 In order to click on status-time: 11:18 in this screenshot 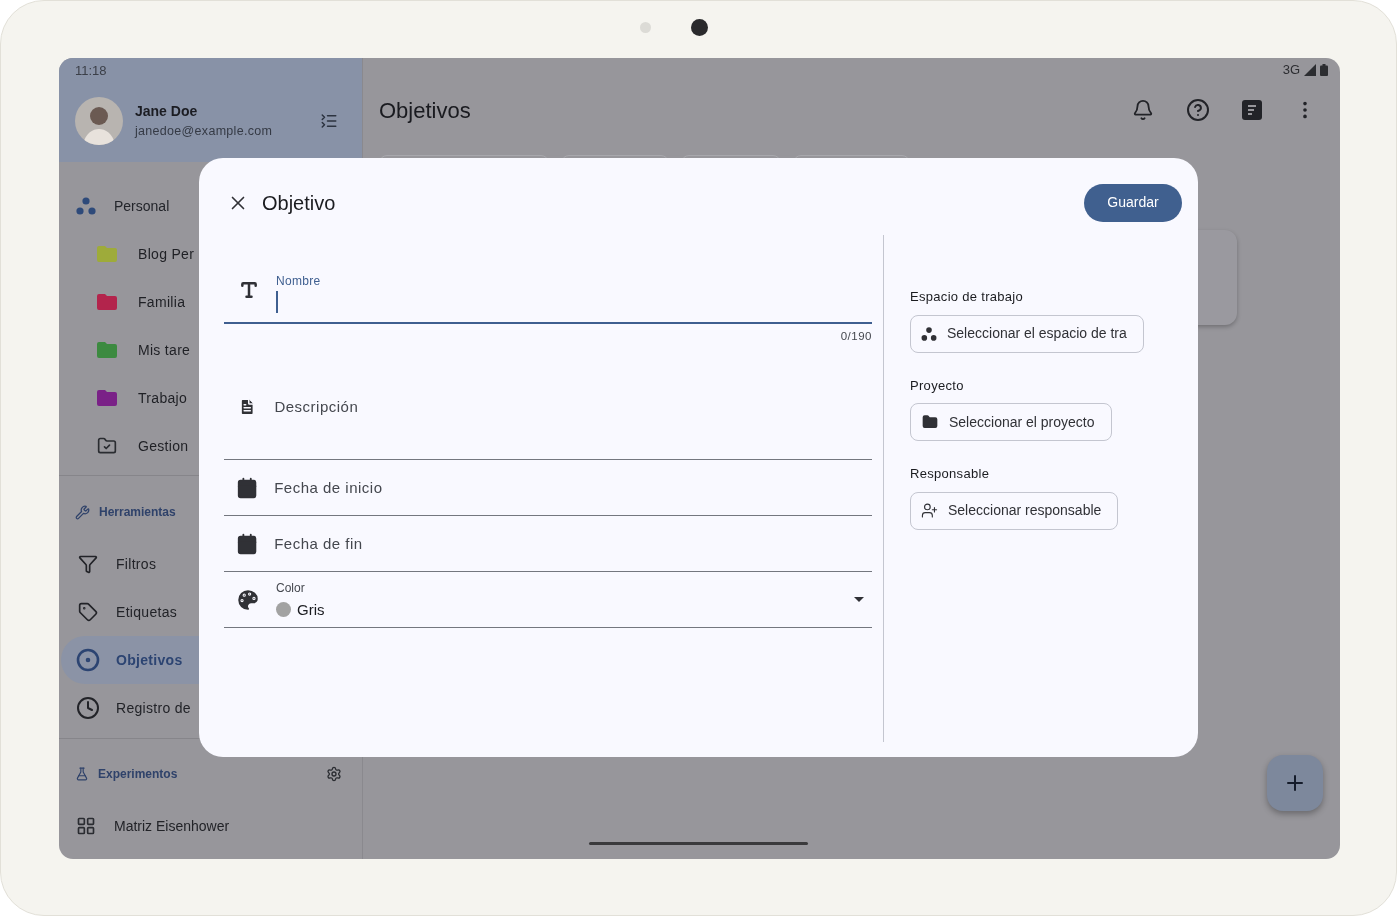, I will do `click(91, 70)`.